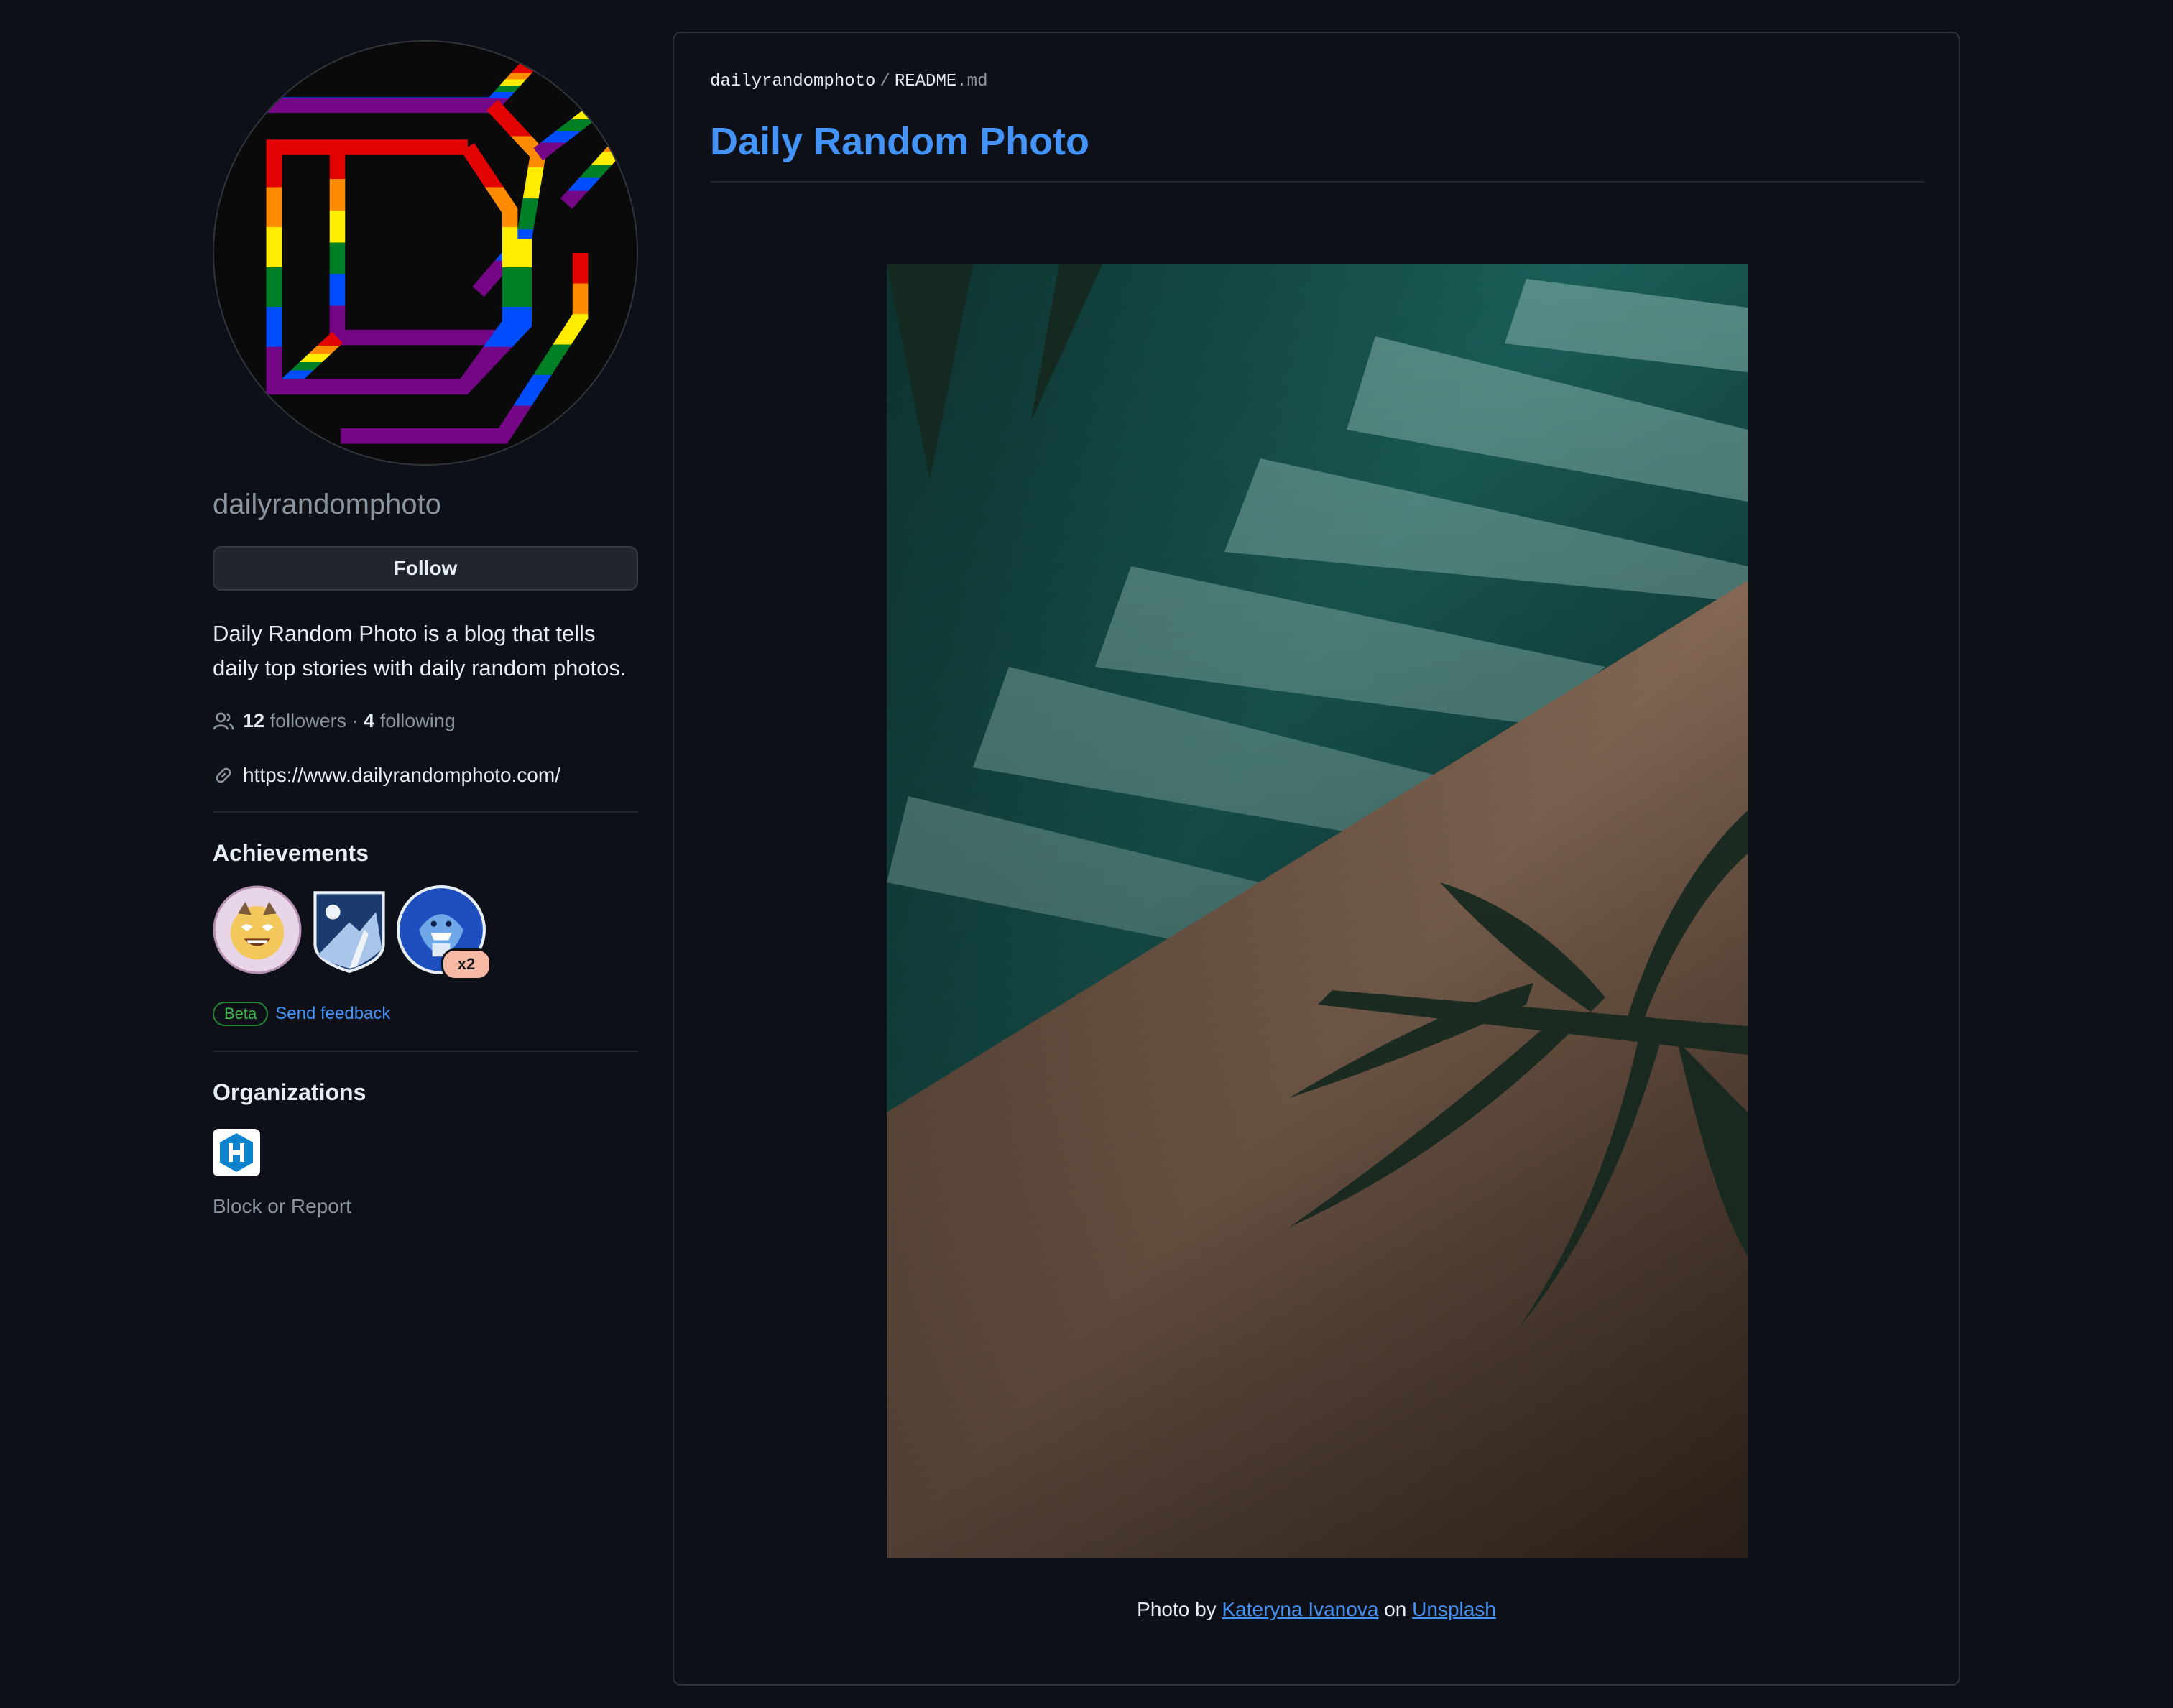 The width and height of the screenshot is (2173, 1708). What do you see at coordinates (425, 568) in the screenshot?
I see `follow-button: Follow` at bounding box center [425, 568].